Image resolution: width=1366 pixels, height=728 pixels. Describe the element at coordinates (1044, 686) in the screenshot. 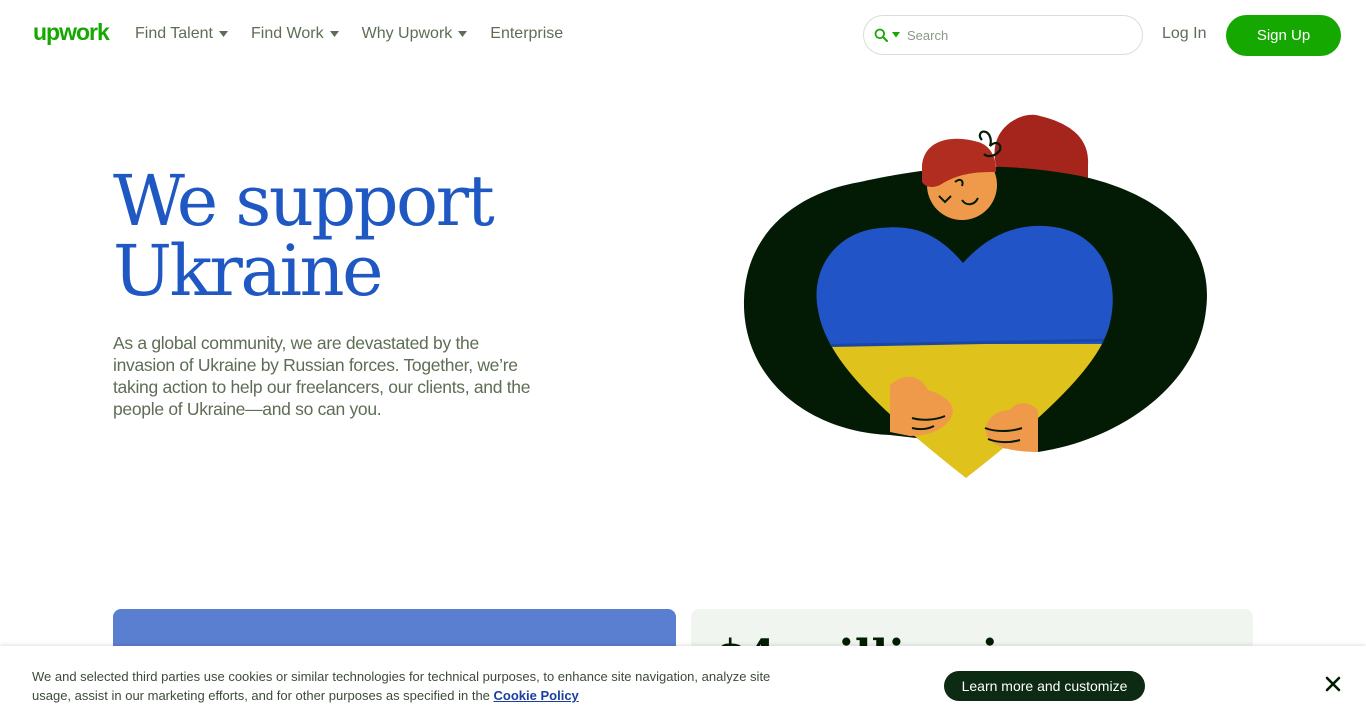

I see `learn-more-customize-button: Learn more and customize` at that location.